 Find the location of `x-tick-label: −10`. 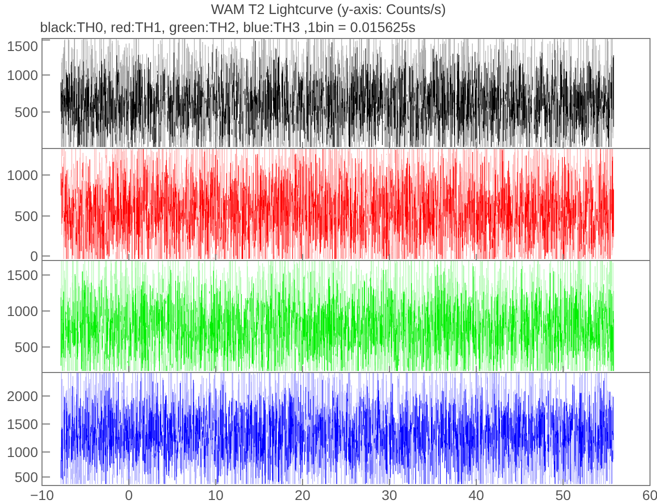

x-tick-label: −10 is located at coordinates (42, 495).